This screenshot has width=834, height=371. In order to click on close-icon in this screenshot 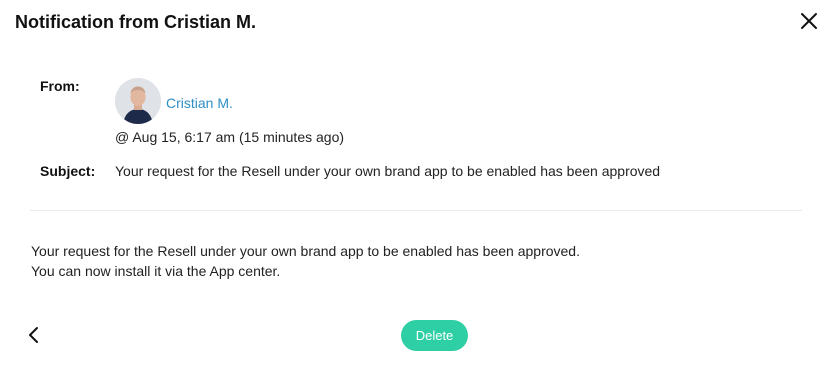, I will do `click(809, 21)`.